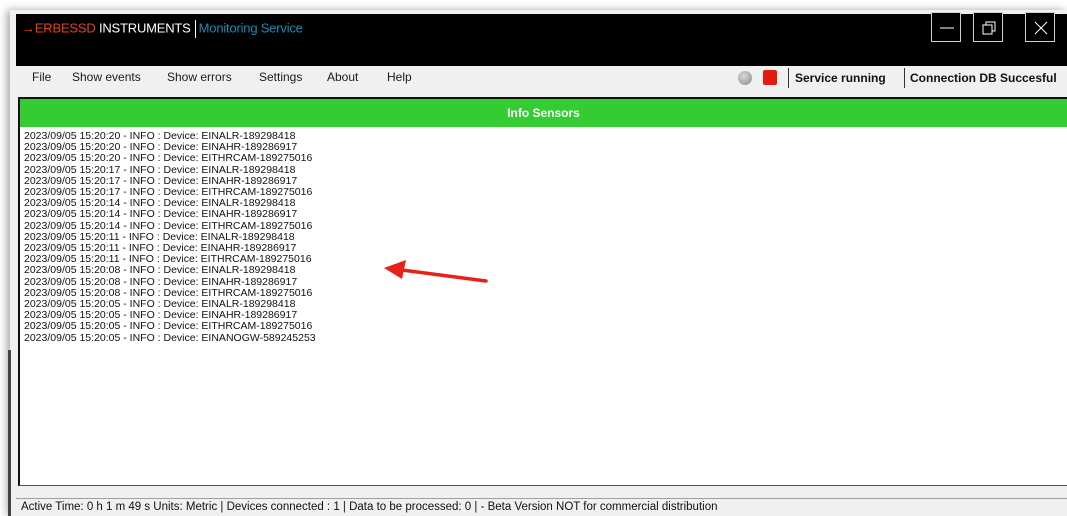 The height and width of the screenshot is (516, 1067). I want to click on annotation-arrow-icon, so click(436, 271).